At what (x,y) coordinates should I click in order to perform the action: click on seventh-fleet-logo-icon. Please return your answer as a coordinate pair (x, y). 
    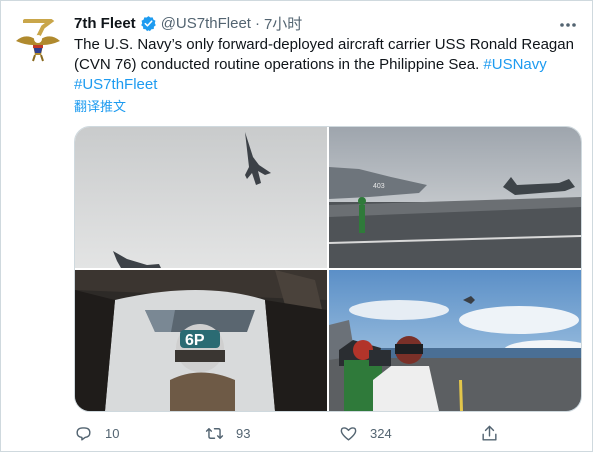
    Looking at the image, I should click on (38, 40).